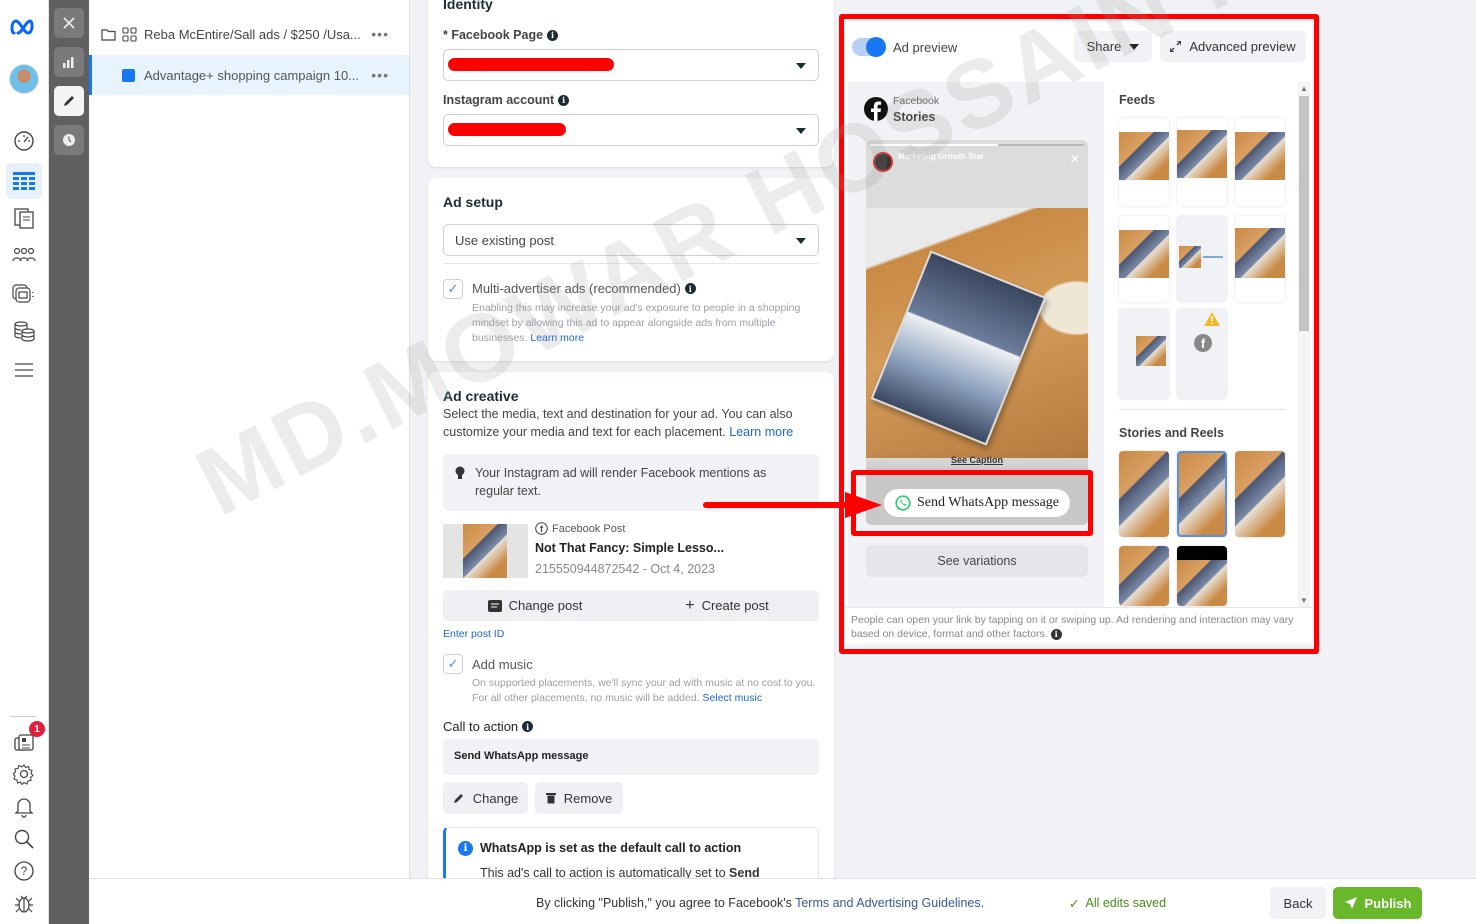  Describe the element at coordinates (535, 605) in the screenshot. I see `change-post-button: Change post` at that location.